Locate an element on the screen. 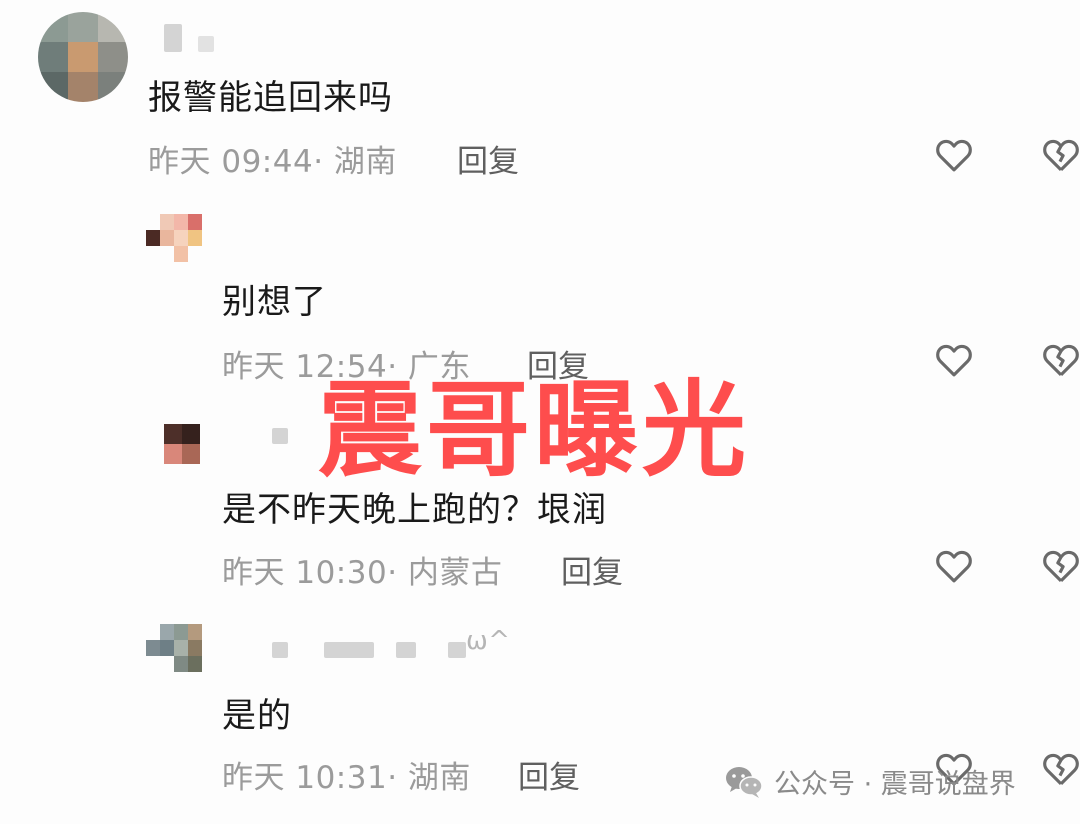 The width and height of the screenshot is (1080, 824). watermark-text: 公众号 · 震哥说盘界 is located at coordinates (895, 784).